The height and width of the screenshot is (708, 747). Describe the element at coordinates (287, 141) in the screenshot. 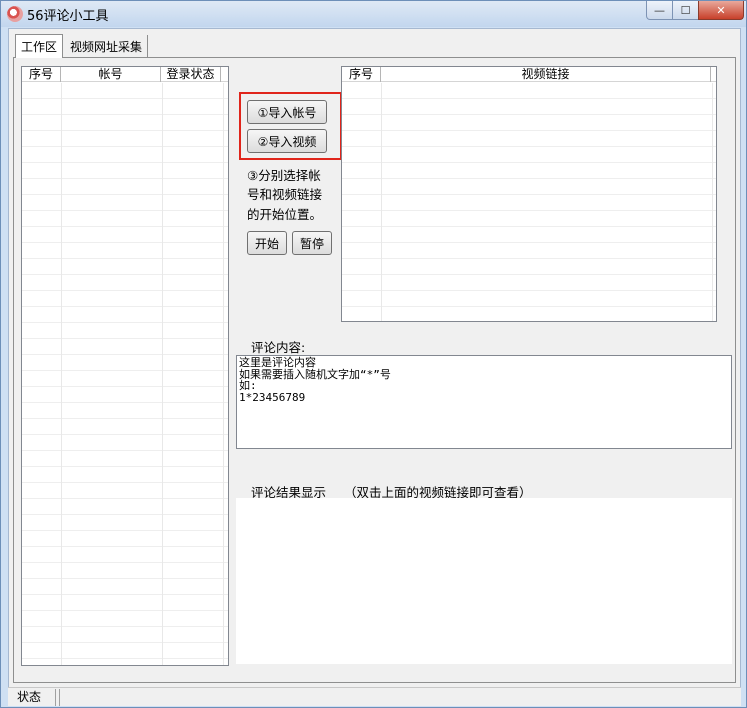

I see `import-videos-button: ②导入视频` at that location.